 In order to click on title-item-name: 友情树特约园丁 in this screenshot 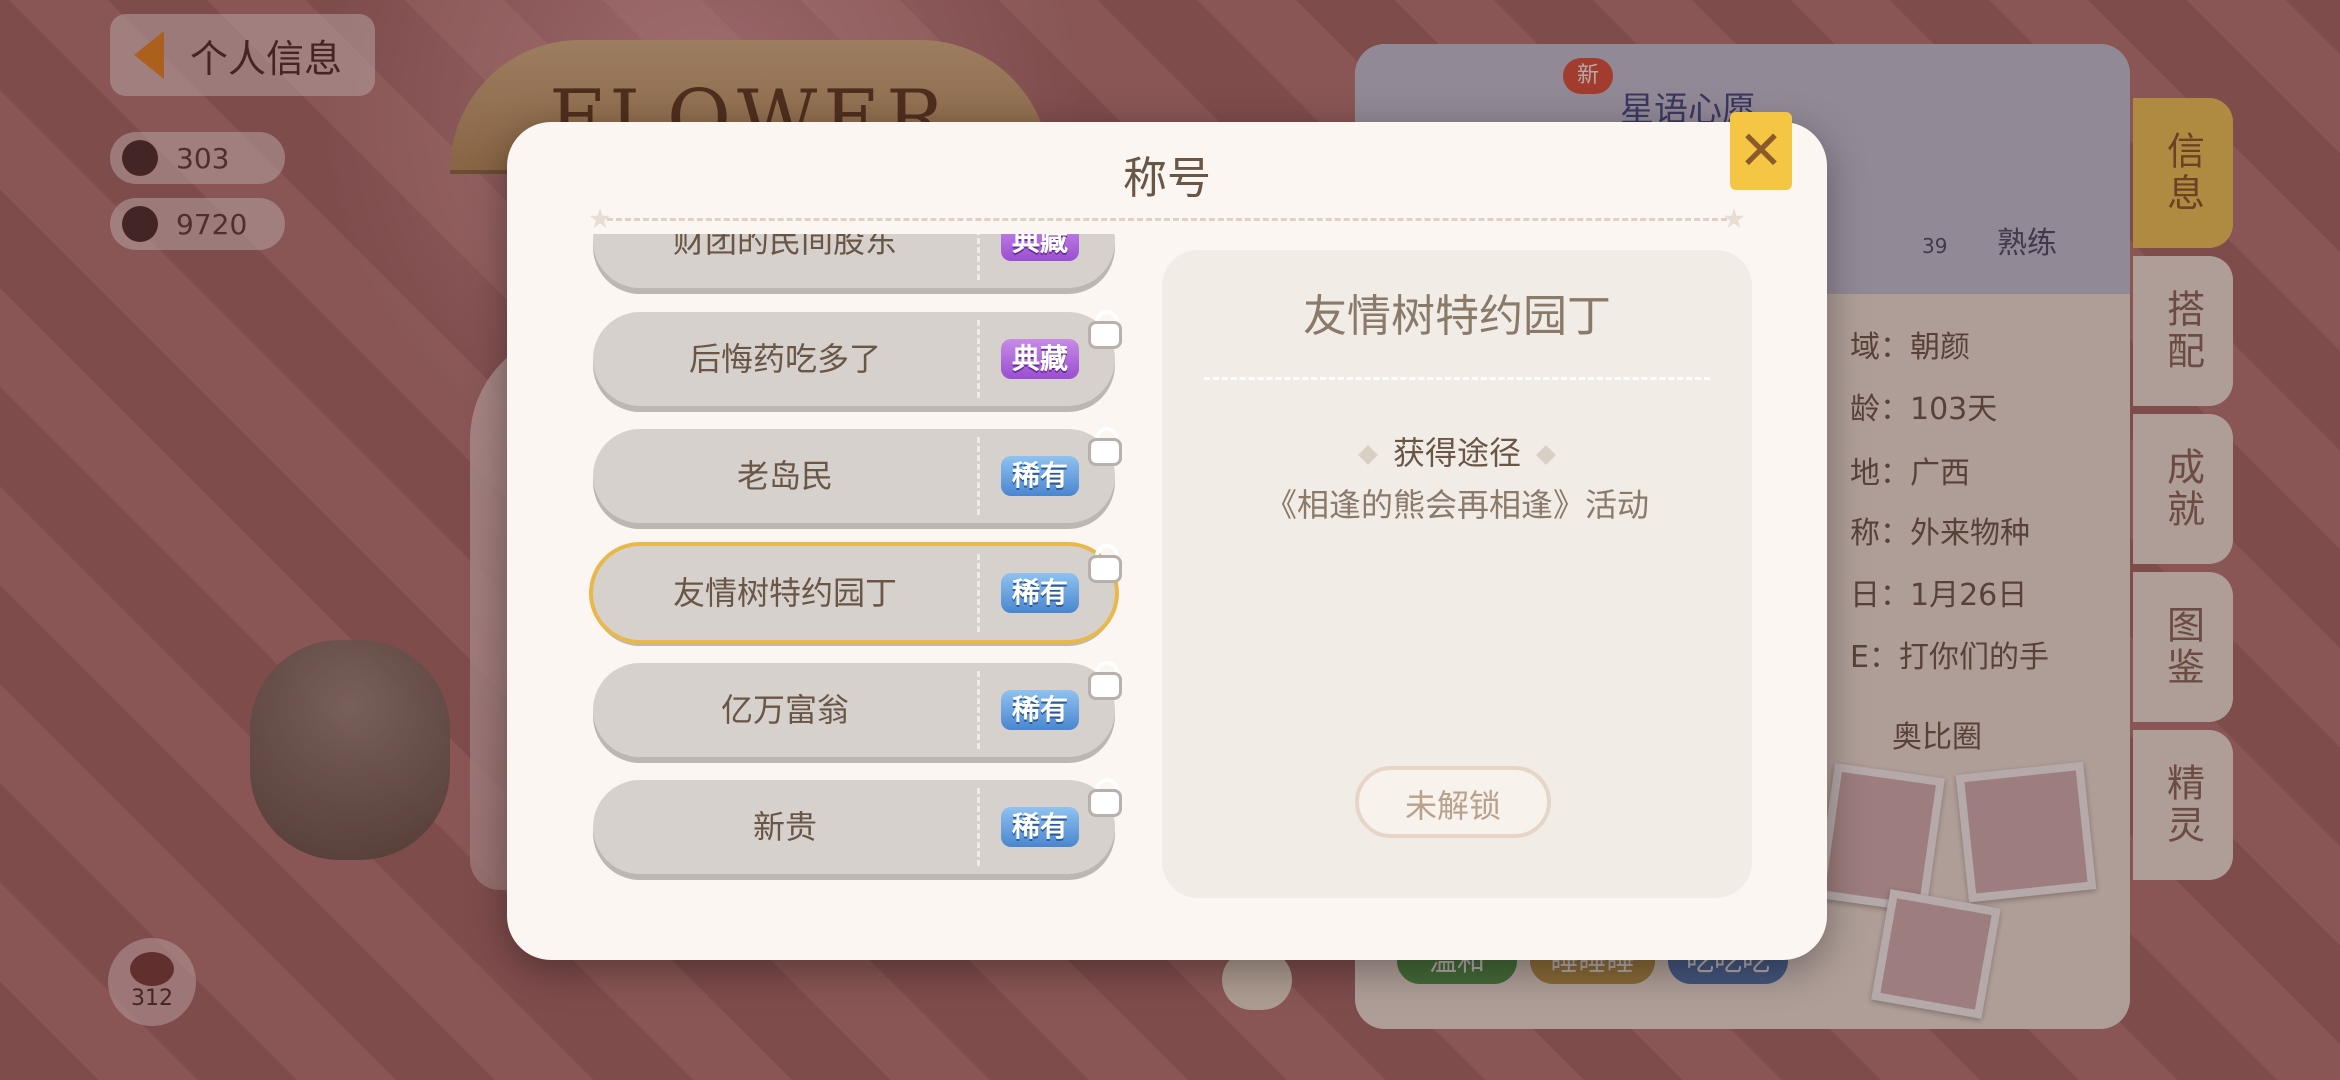, I will do `click(784, 593)`.